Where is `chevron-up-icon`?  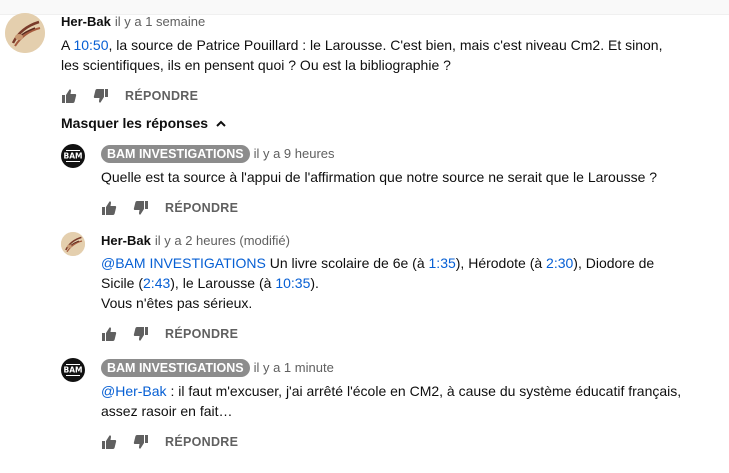 chevron-up-icon is located at coordinates (221, 124).